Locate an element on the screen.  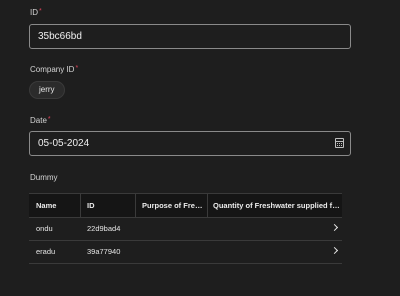
id-label: ID* is located at coordinates (36, 12).